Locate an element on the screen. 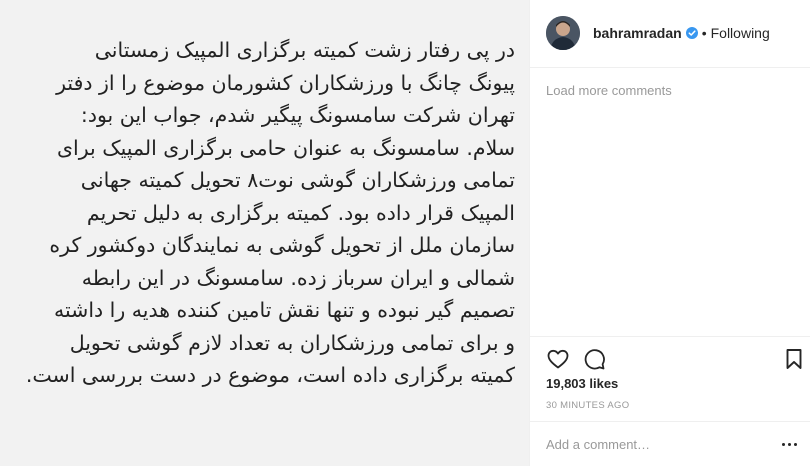 This screenshot has width=810, height=466. verified-badge-icon is located at coordinates (691, 33).